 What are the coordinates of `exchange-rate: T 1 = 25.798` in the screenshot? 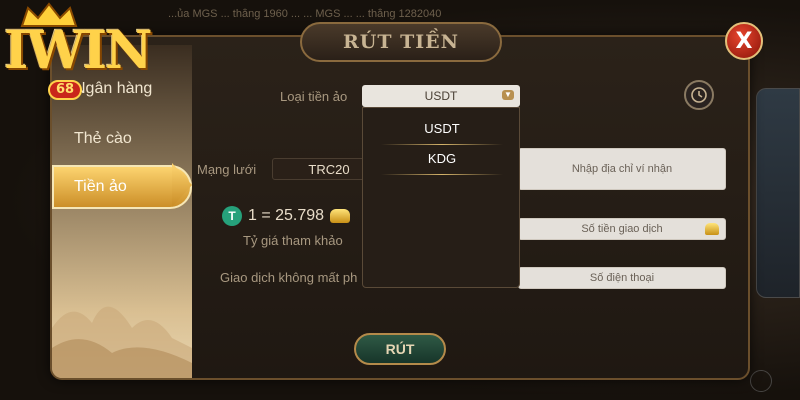 It's located at (286, 216).